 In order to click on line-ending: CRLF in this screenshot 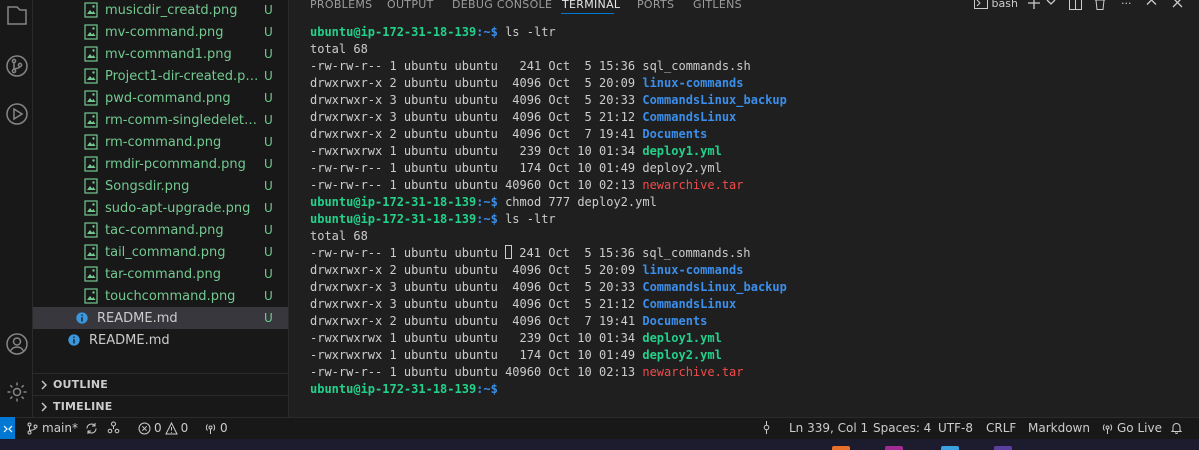, I will do `click(1001, 428)`.